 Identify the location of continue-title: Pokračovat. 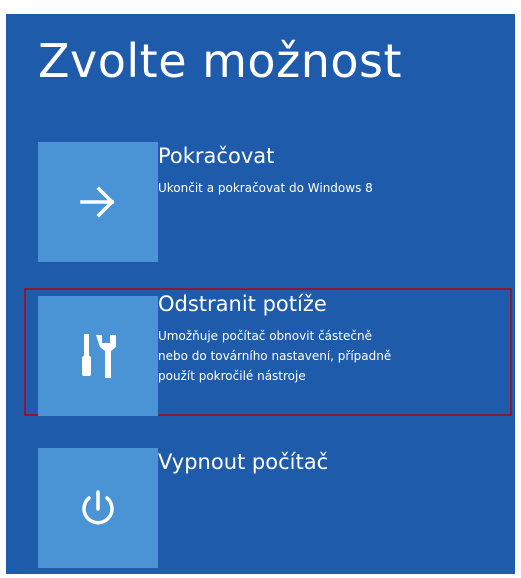
(216, 156).